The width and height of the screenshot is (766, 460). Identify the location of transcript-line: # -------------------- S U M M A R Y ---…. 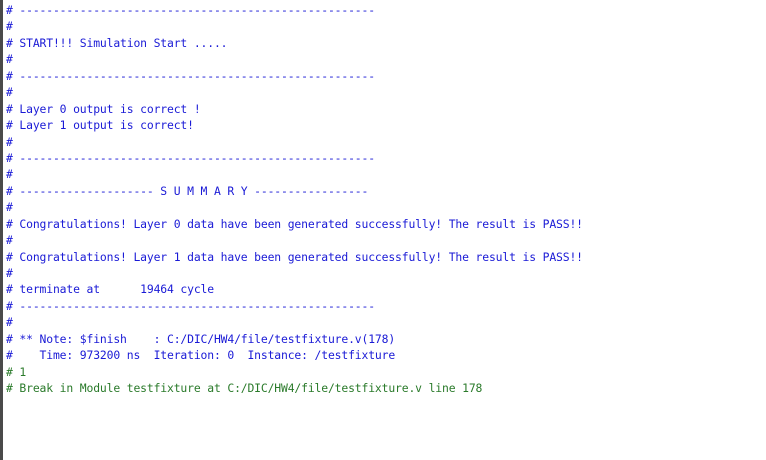
(187, 190).